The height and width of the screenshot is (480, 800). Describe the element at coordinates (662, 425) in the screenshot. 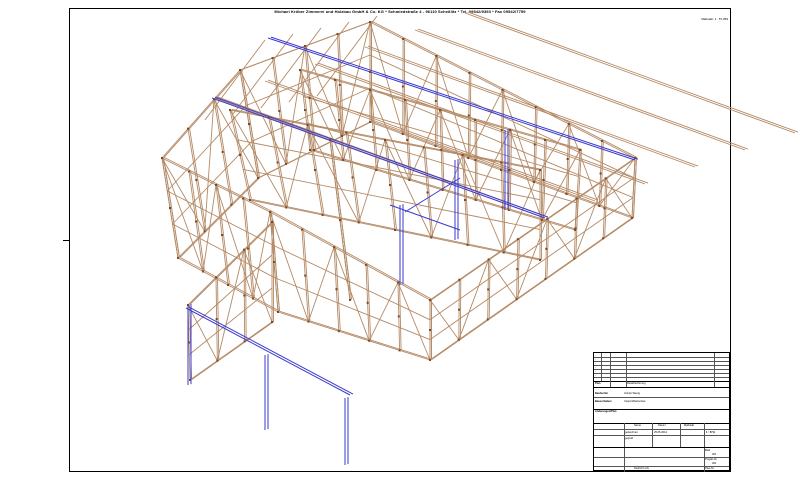

I see `date-label: Datum` at that location.